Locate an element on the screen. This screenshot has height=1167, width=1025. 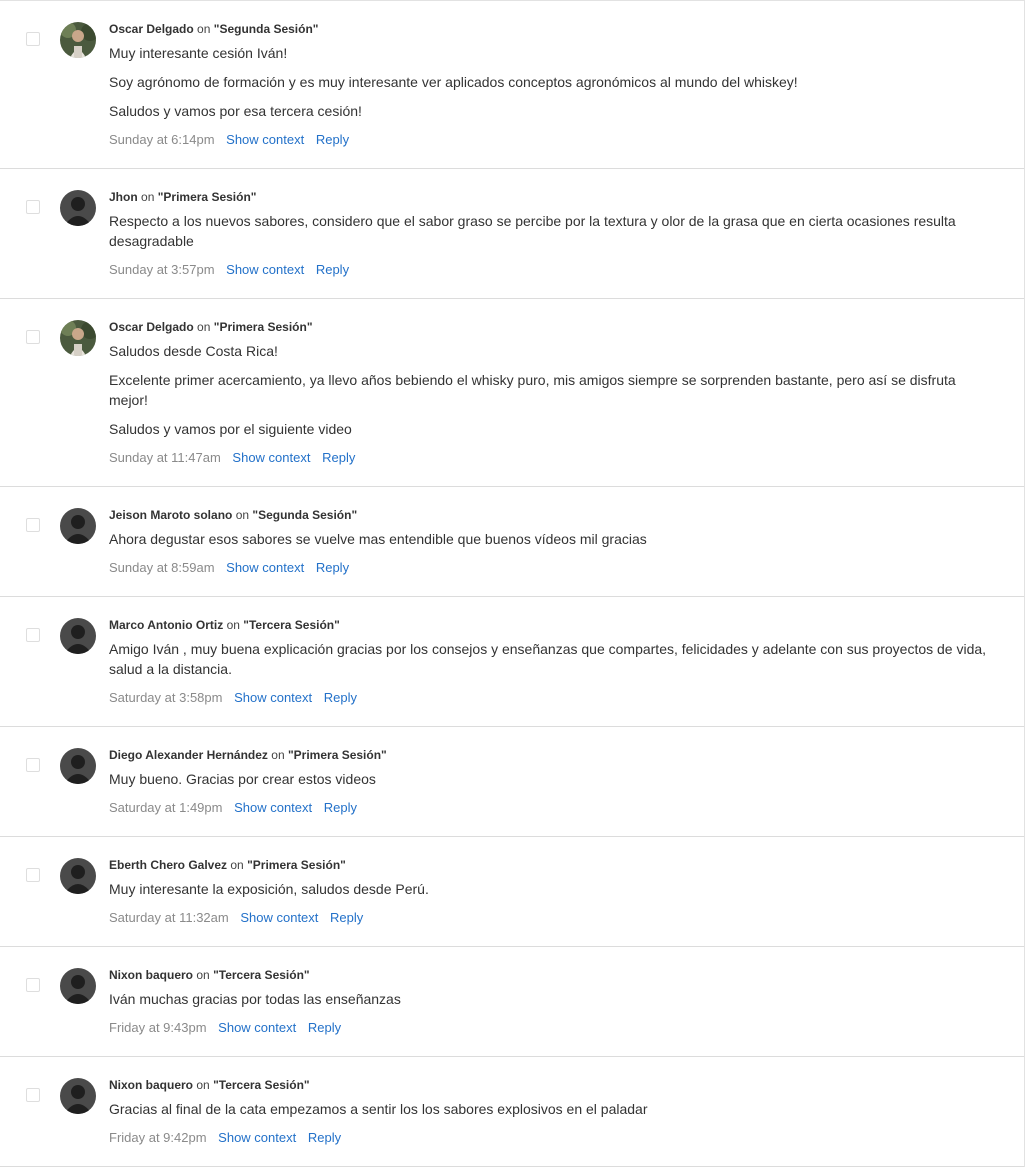
comment-author: Jeison Maroto solano is located at coordinates (170, 515).